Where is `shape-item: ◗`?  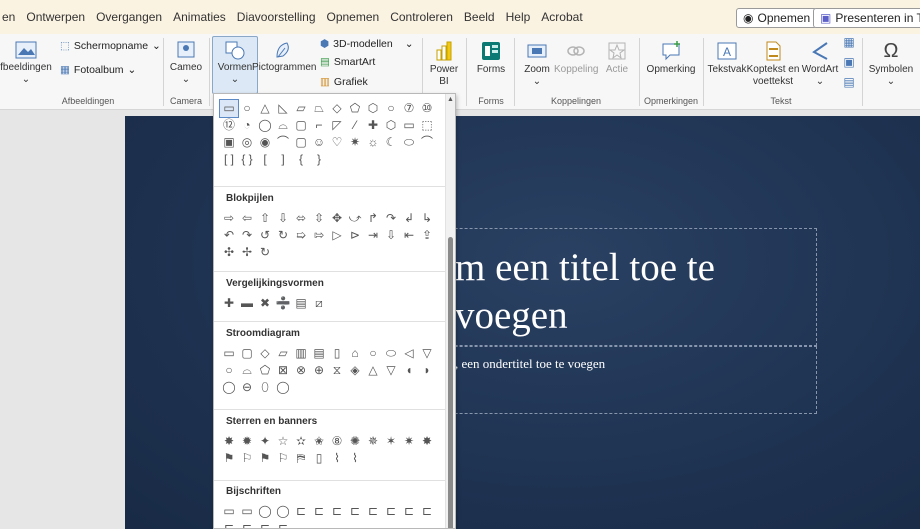 shape-item: ◗ is located at coordinates (427, 370).